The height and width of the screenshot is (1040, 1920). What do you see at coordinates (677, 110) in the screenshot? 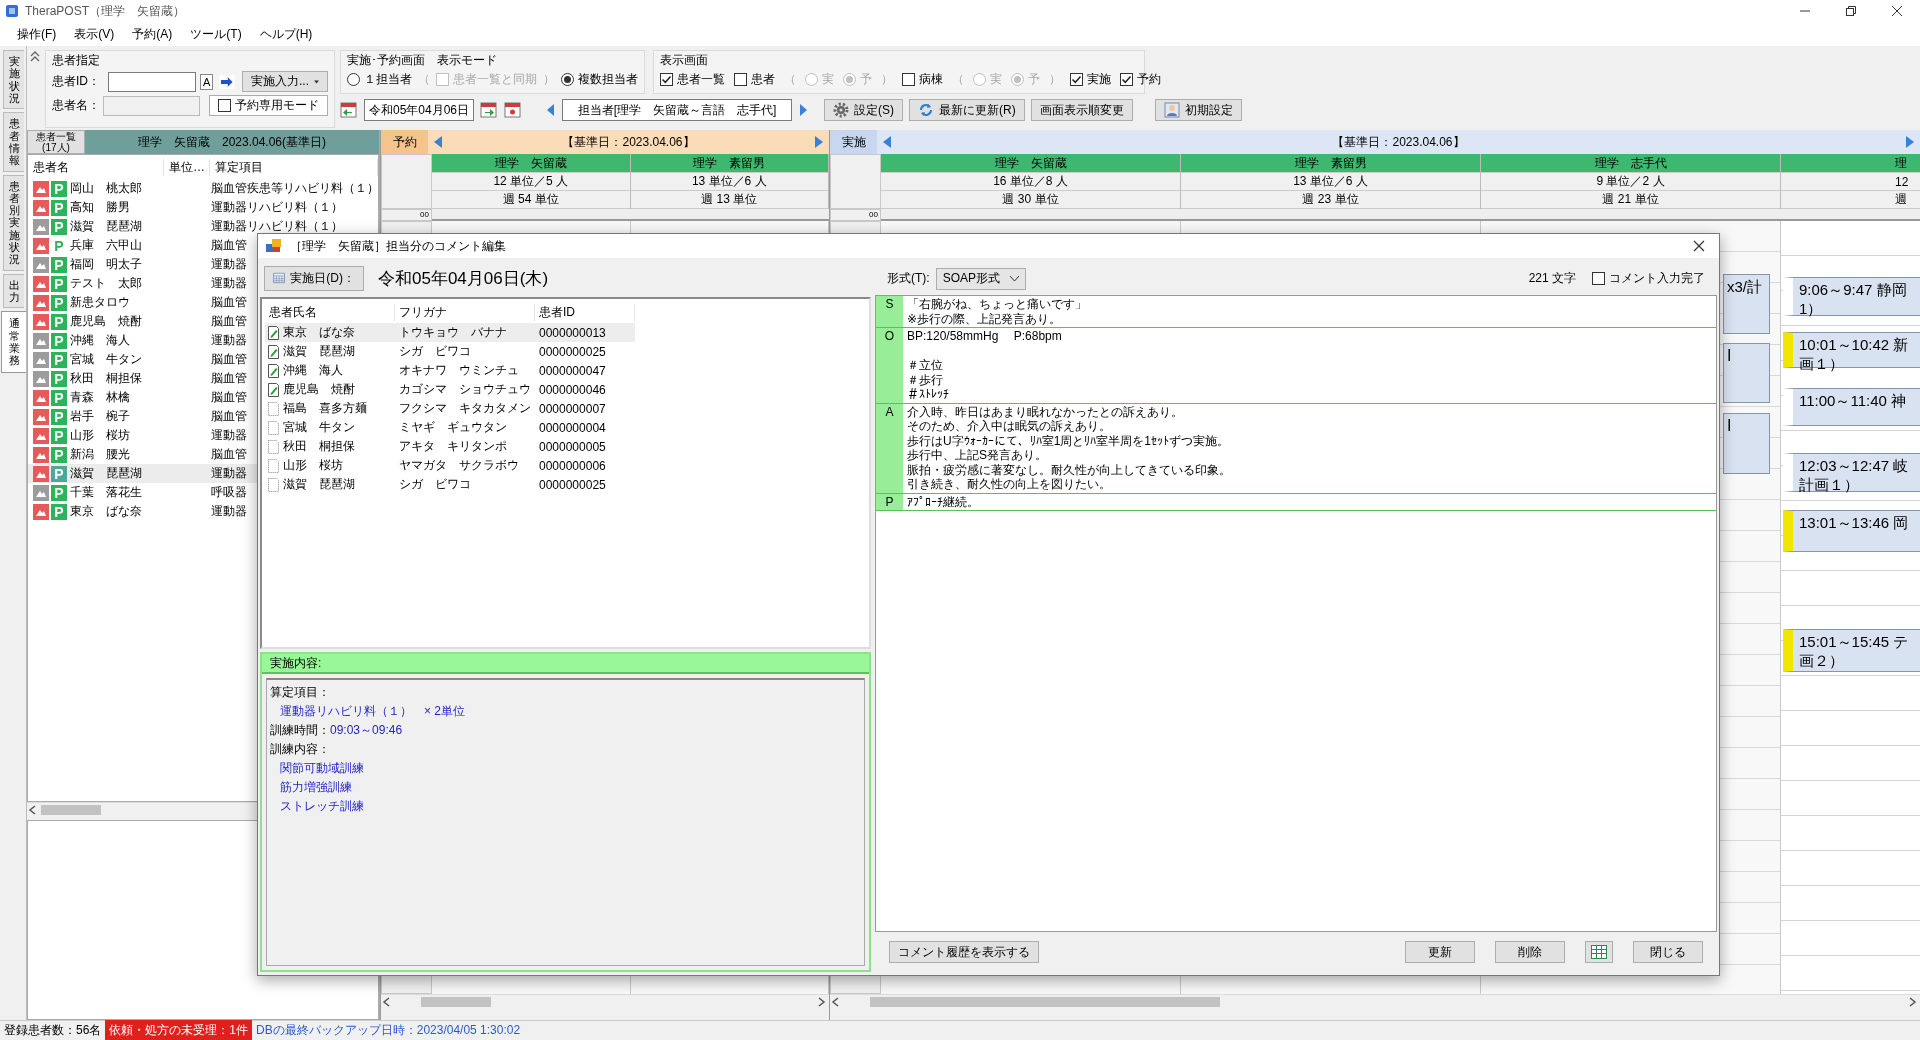
I see `staff-range-field: 担当者[理学 矢留蔵～言語 志手代]` at bounding box center [677, 110].